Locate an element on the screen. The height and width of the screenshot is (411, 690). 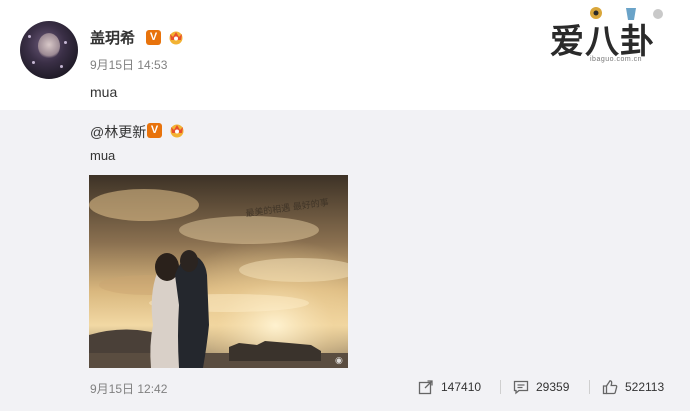
like-button: 522113 is located at coordinates (633, 387).